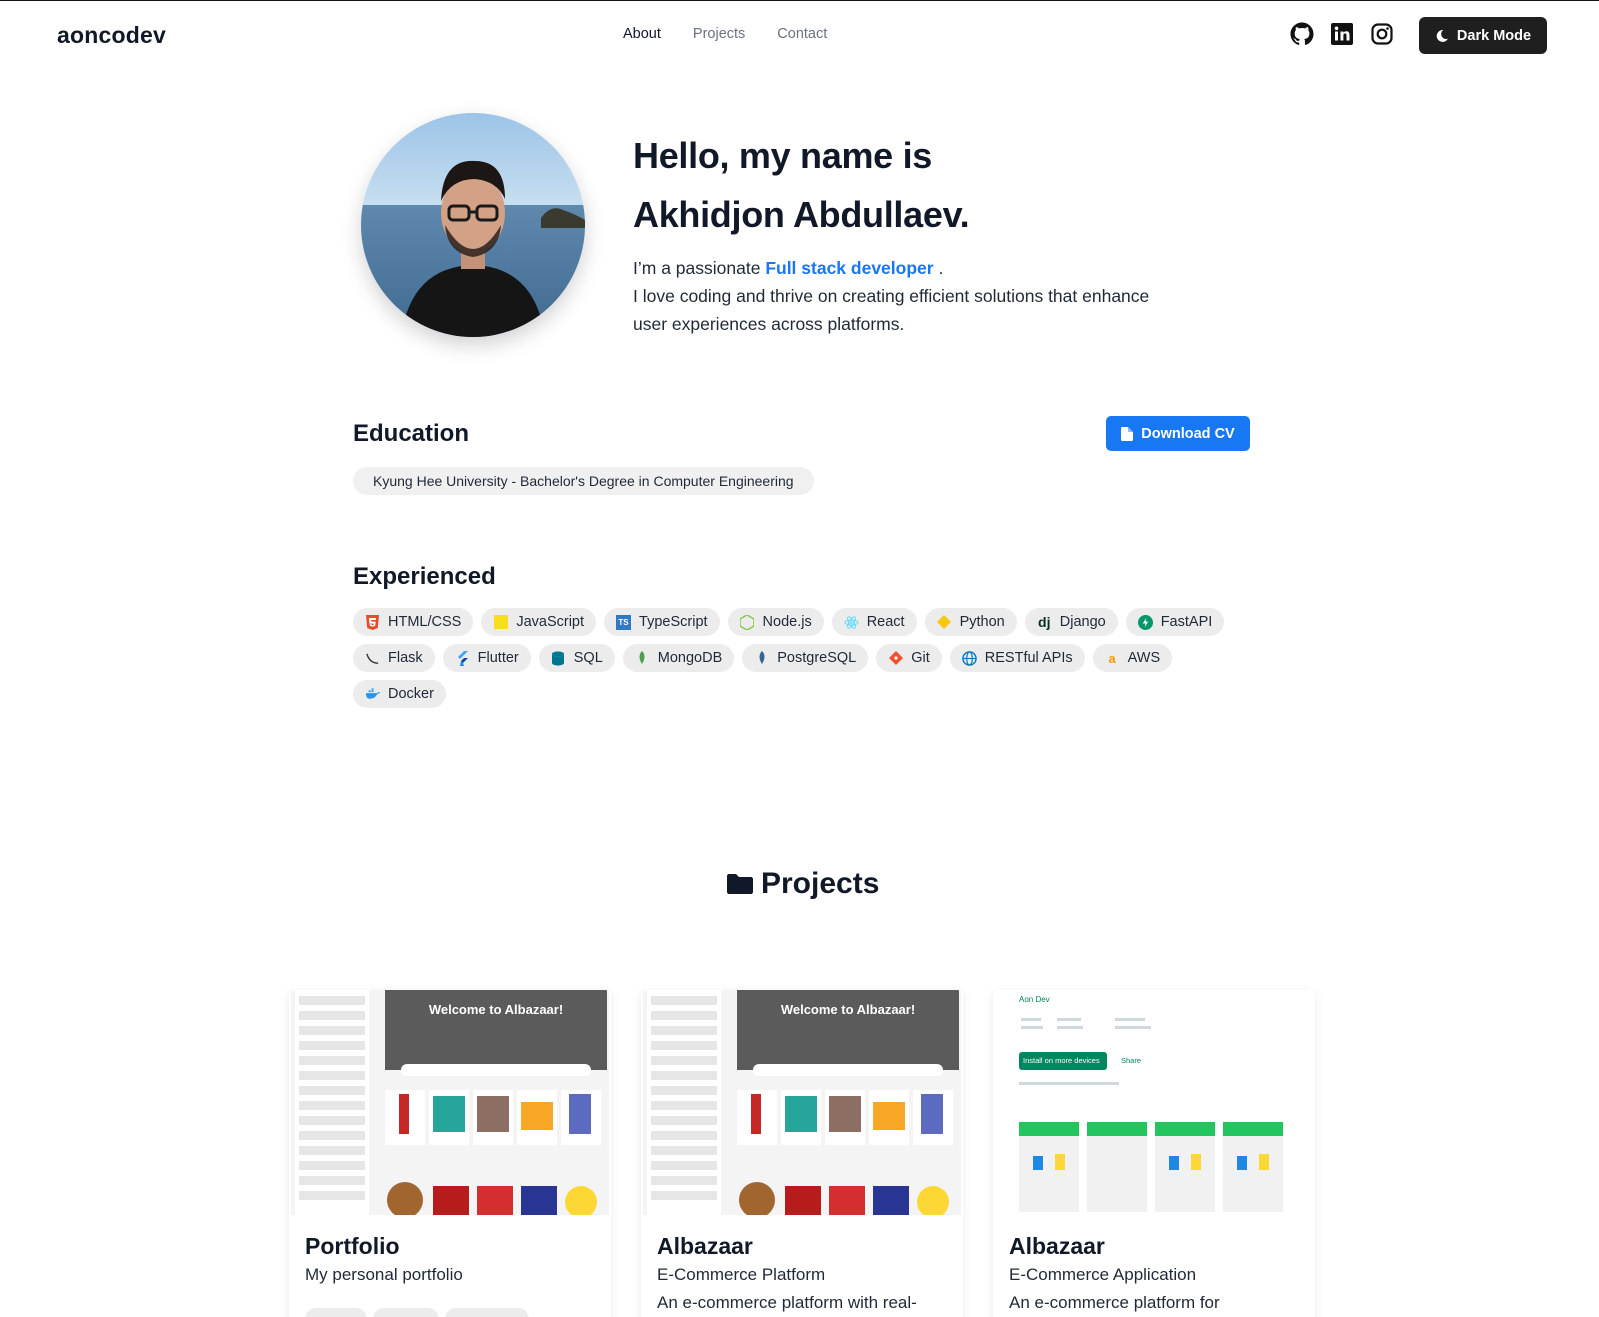 This screenshot has width=1599, height=1317. Describe the element at coordinates (394, 658) in the screenshot. I see `skill-chip: Flask` at that location.